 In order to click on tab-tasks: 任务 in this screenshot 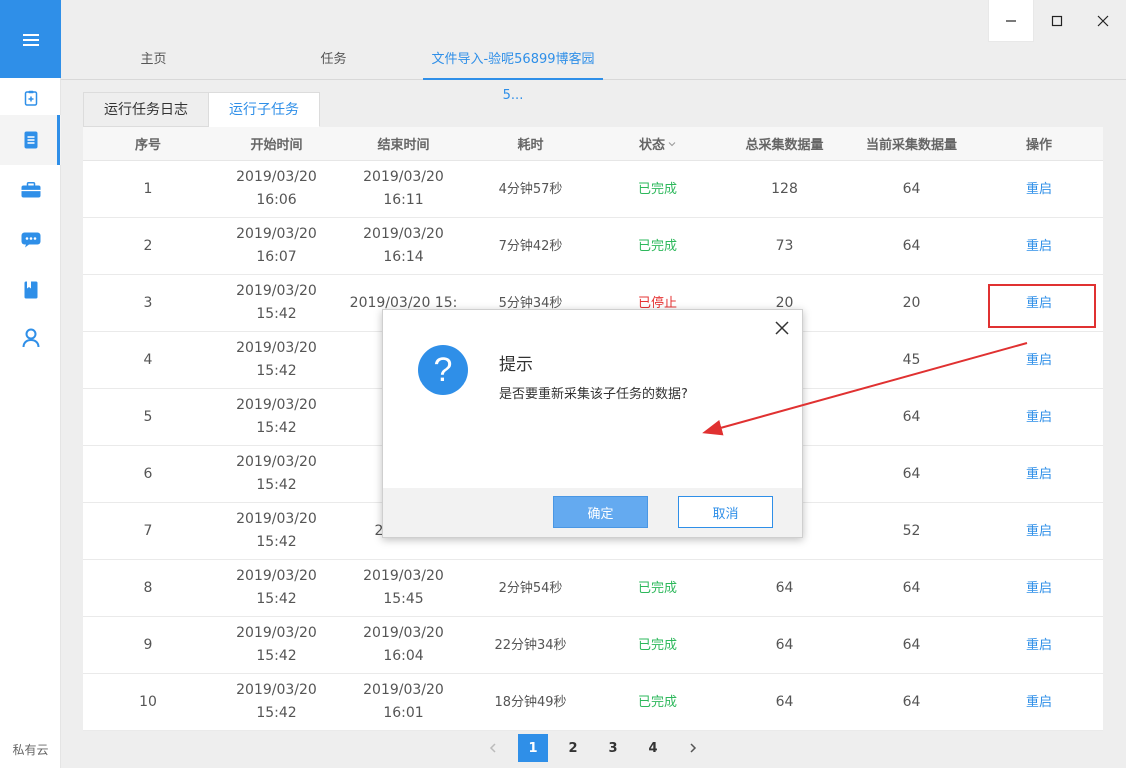, I will do `click(333, 61)`.